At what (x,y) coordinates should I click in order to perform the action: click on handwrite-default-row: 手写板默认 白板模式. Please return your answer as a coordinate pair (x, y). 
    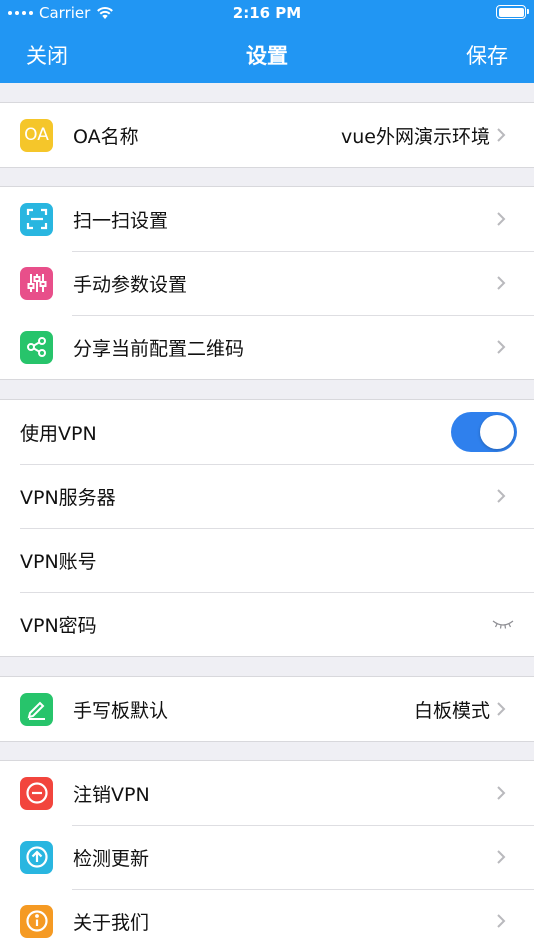
    Looking at the image, I should click on (267, 709).